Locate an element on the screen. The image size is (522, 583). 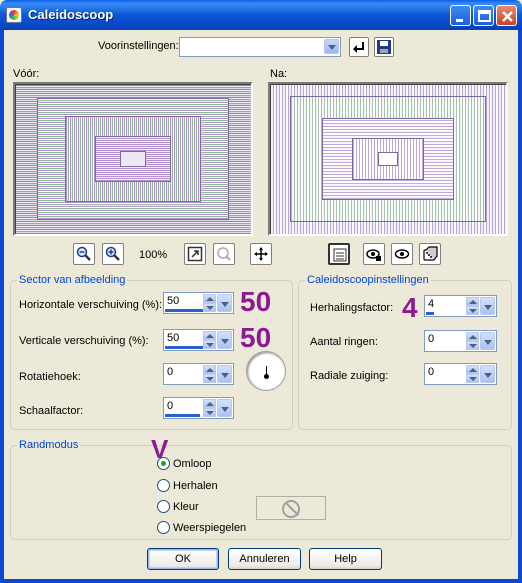
radio-kleur is located at coordinates (163, 506).